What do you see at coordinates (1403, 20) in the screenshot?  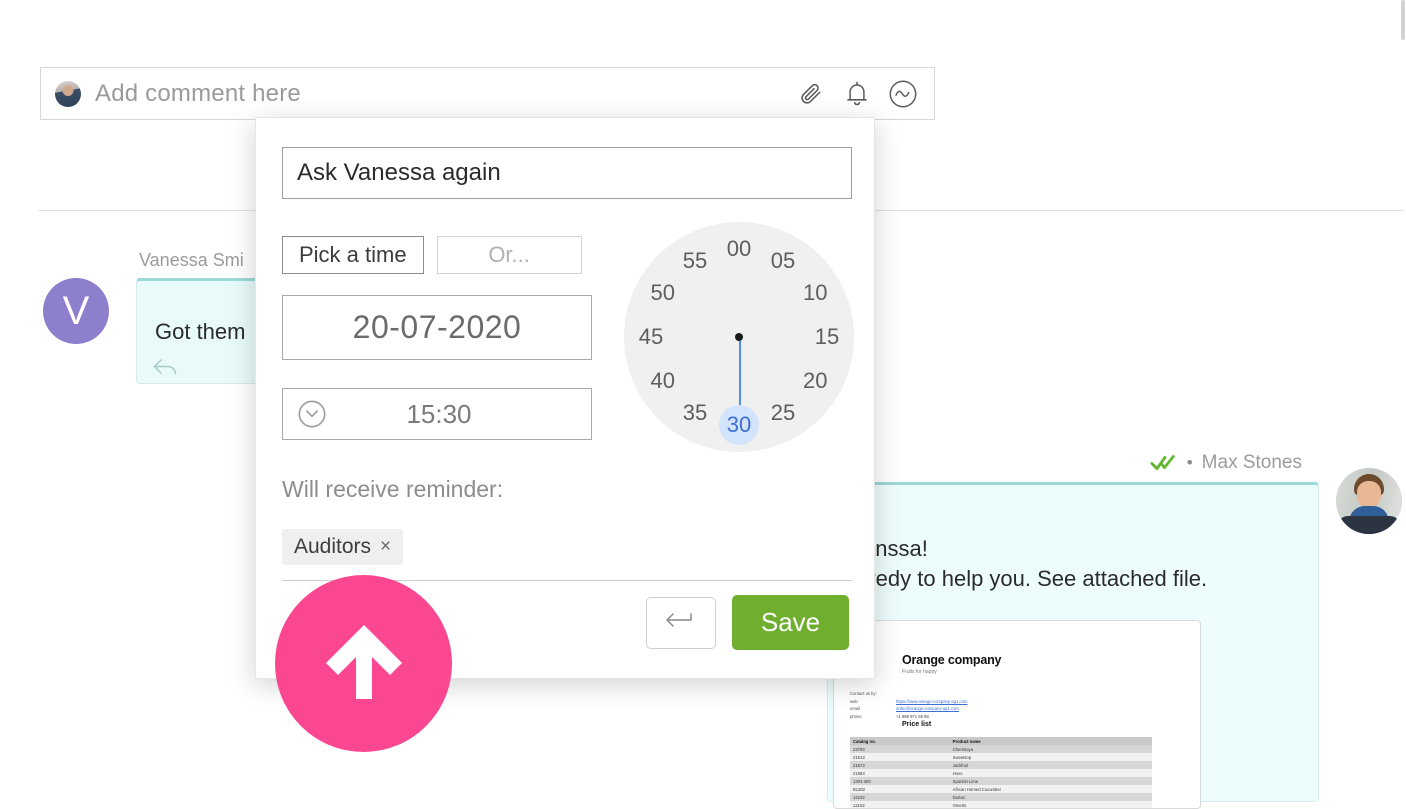 I see `scrollbar-thumb` at bounding box center [1403, 20].